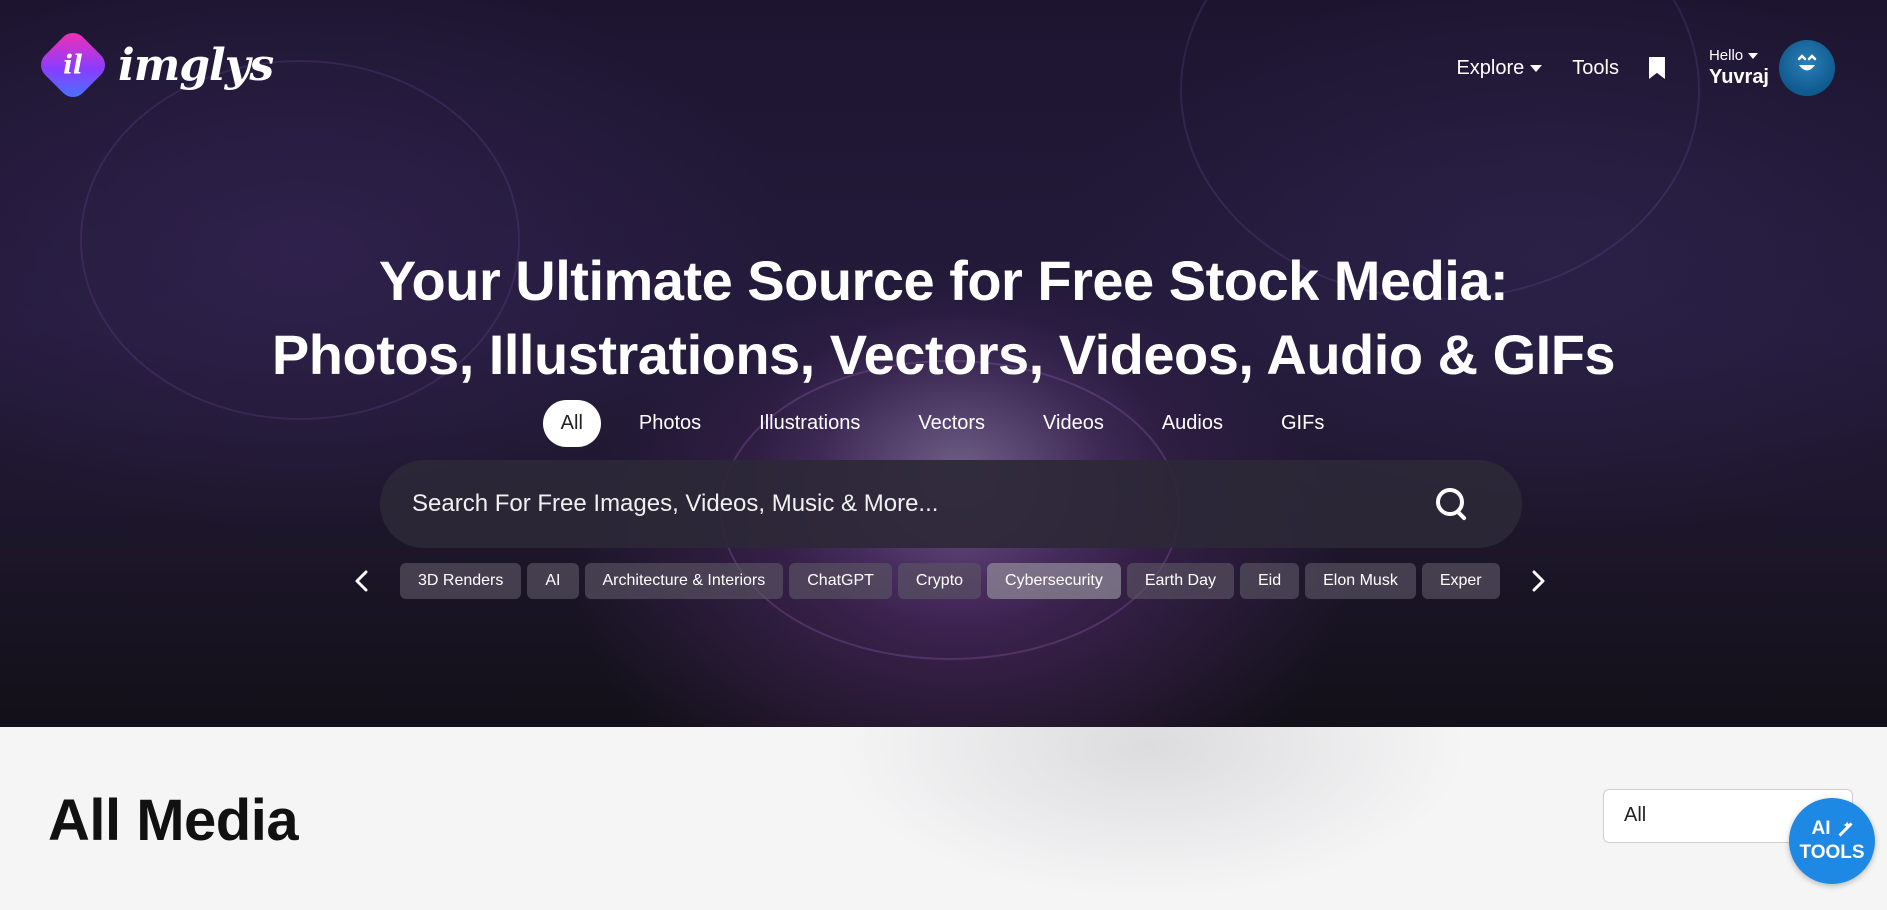  I want to click on tab-photos: Photos, so click(670, 423).